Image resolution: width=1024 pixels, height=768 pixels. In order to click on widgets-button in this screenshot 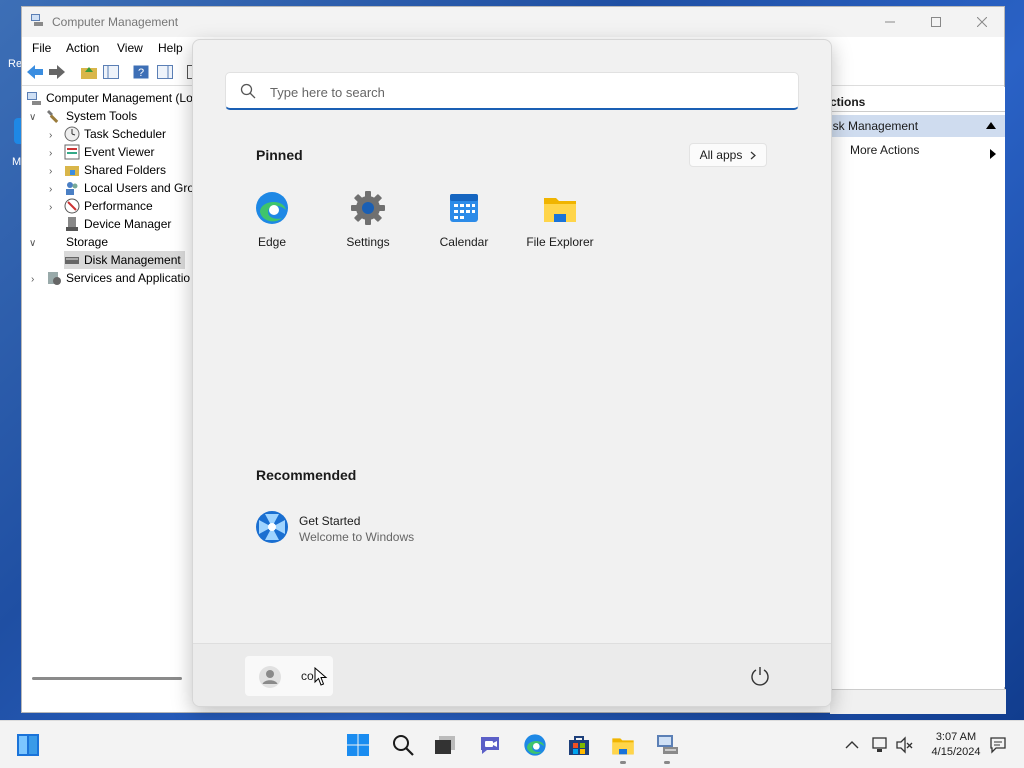, I will do `click(28, 745)`.